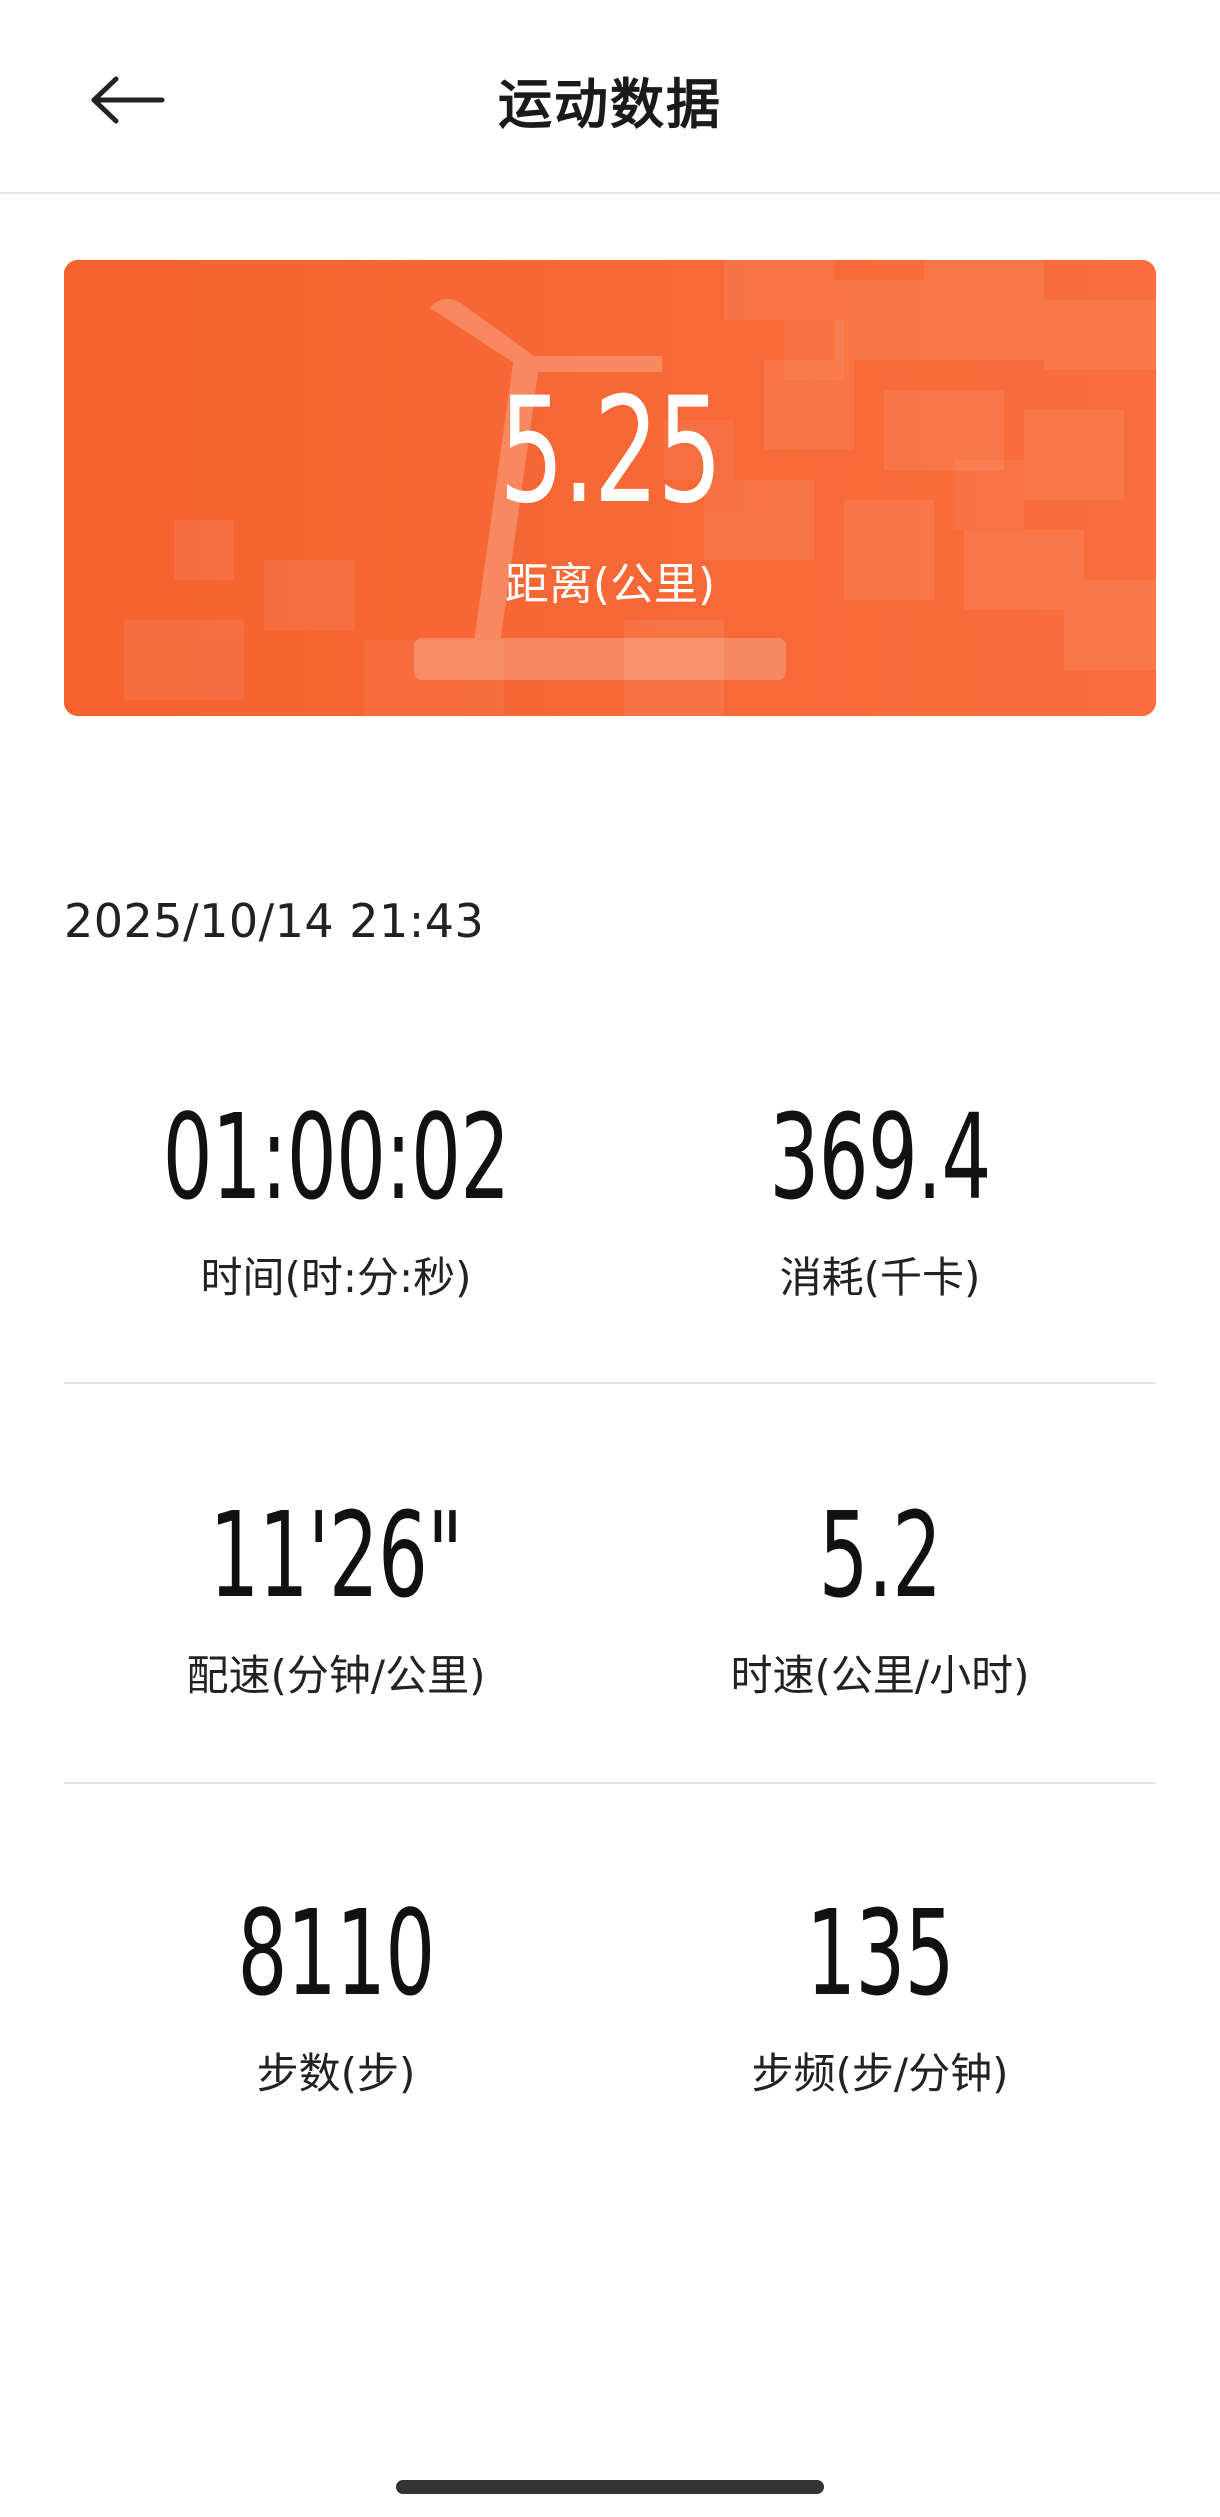 The height and width of the screenshot is (2517, 1220). What do you see at coordinates (274, 921) in the screenshot?
I see `workout-datetime: 2025/10/14 21:43` at bounding box center [274, 921].